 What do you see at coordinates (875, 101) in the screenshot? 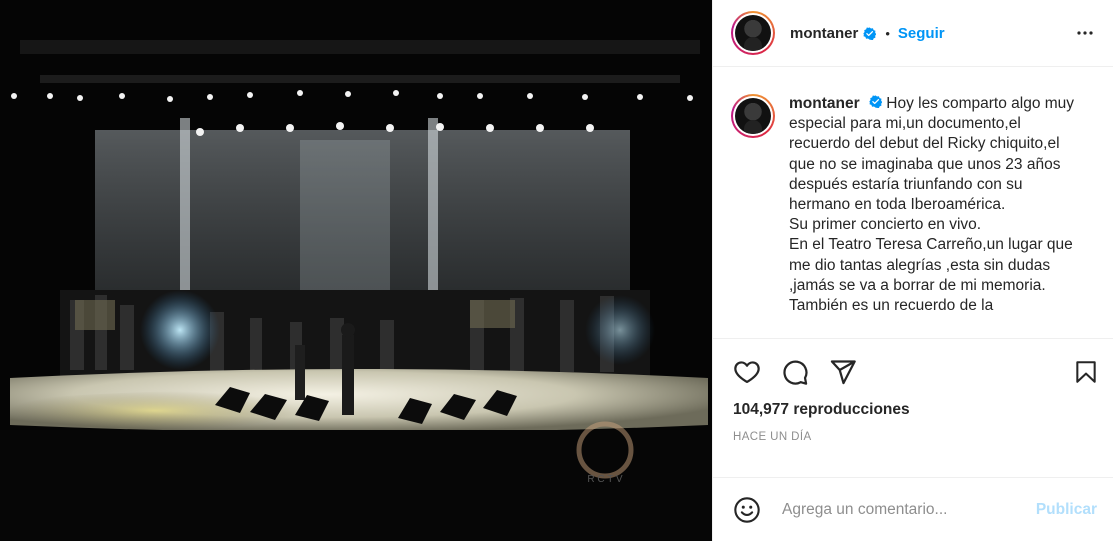
I see `caption-verified-badge-icon` at bounding box center [875, 101].